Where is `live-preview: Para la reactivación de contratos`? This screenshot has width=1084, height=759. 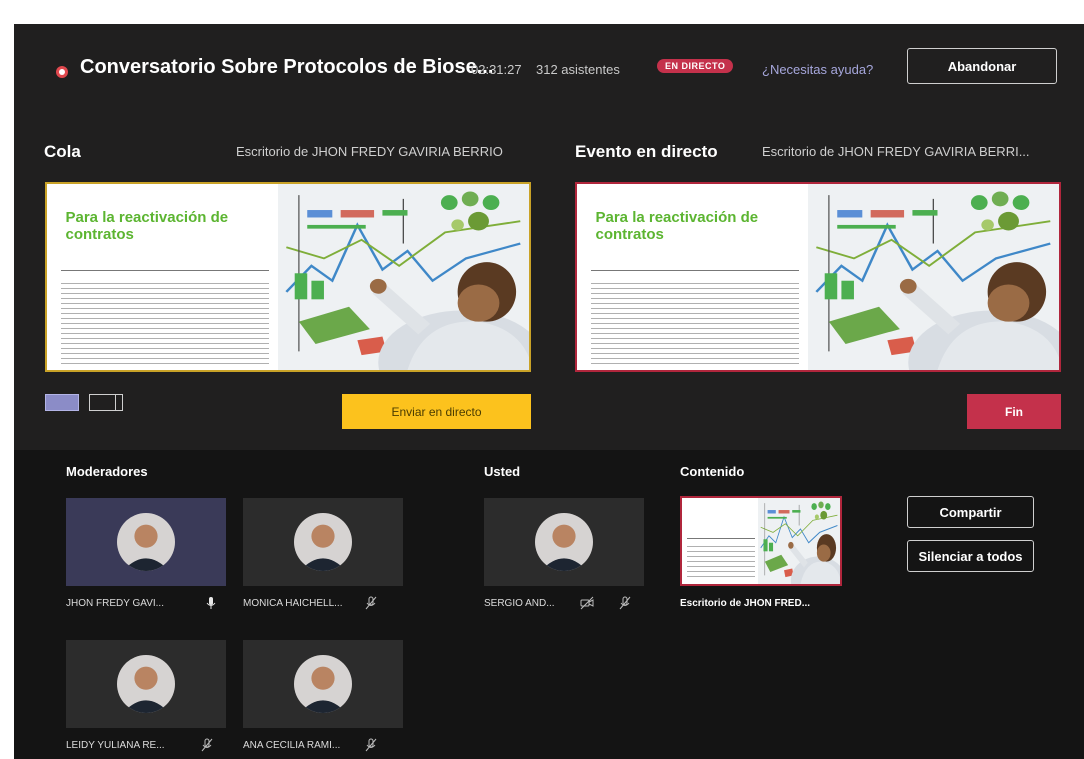
live-preview: Para la reactivación de contratos is located at coordinates (818, 277).